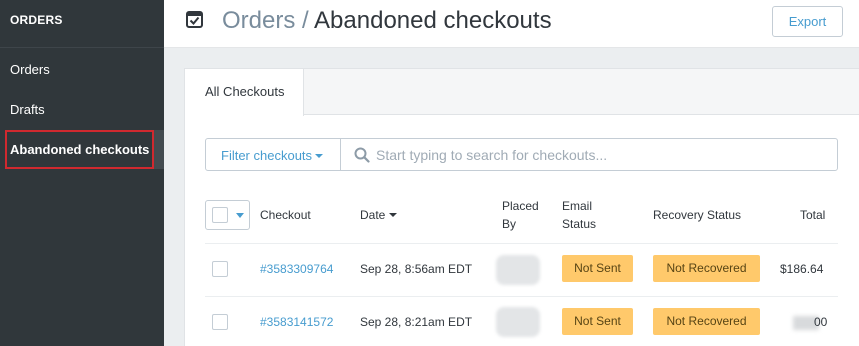 This screenshot has width=859, height=346. What do you see at coordinates (220, 215) in the screenshot?
I see `select-all-checkbox` at bounding box center [220, 215].